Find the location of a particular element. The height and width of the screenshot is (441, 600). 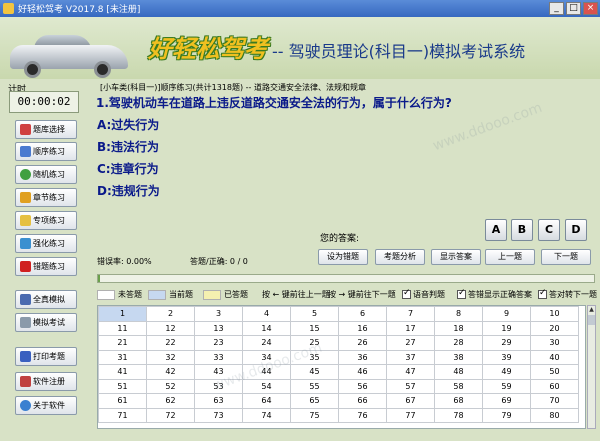

question-cell: 71 is located at coordinates (122, 415).